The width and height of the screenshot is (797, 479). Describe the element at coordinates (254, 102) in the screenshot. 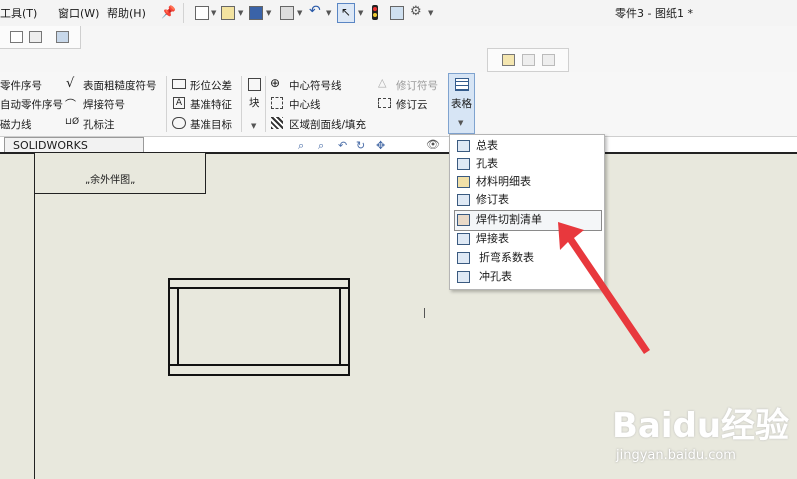

I see `ribbon-block: 块` at that location.